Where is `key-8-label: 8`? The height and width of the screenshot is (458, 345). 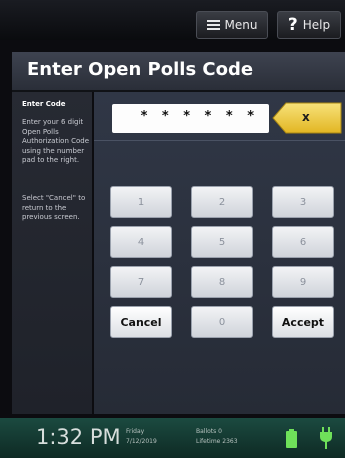 key-8-label: 8 is located at coordinates (222, 282).